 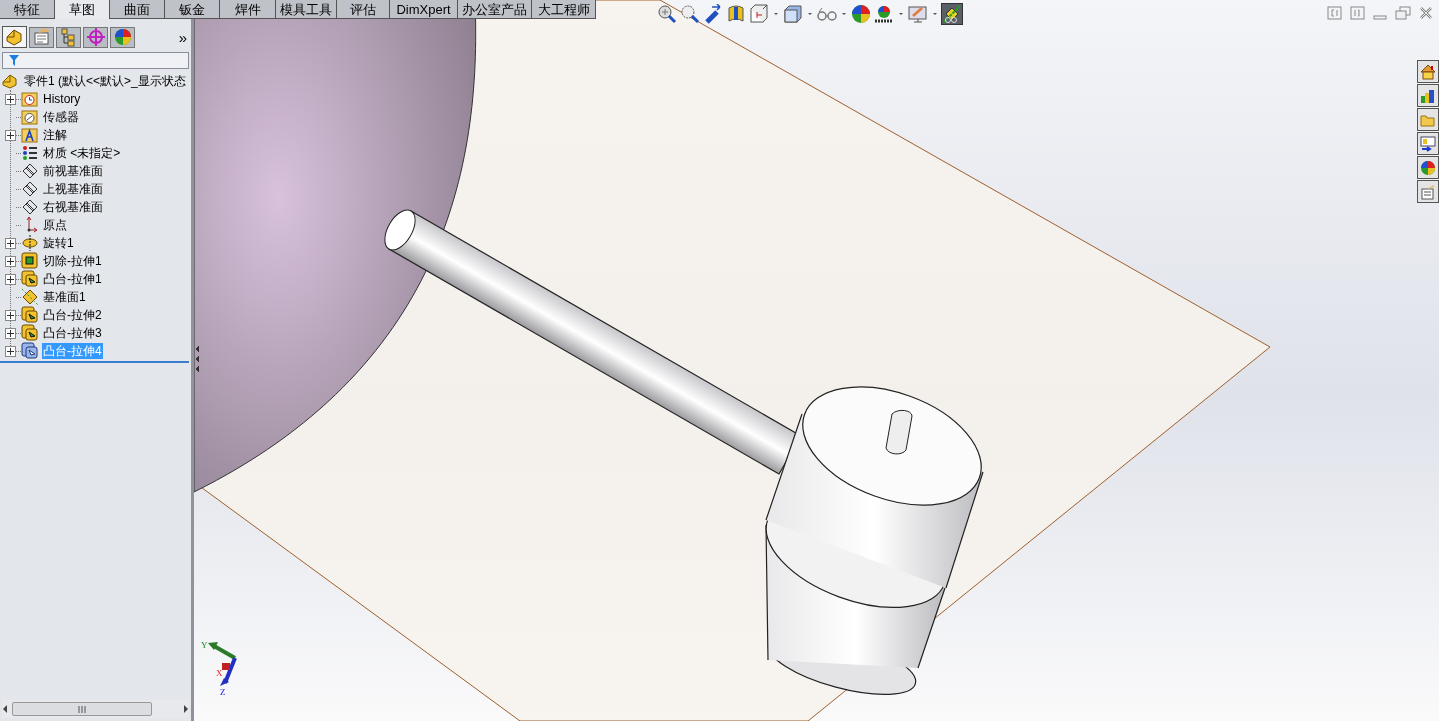 I want to click on display-tab, so click(x=122, y=37).